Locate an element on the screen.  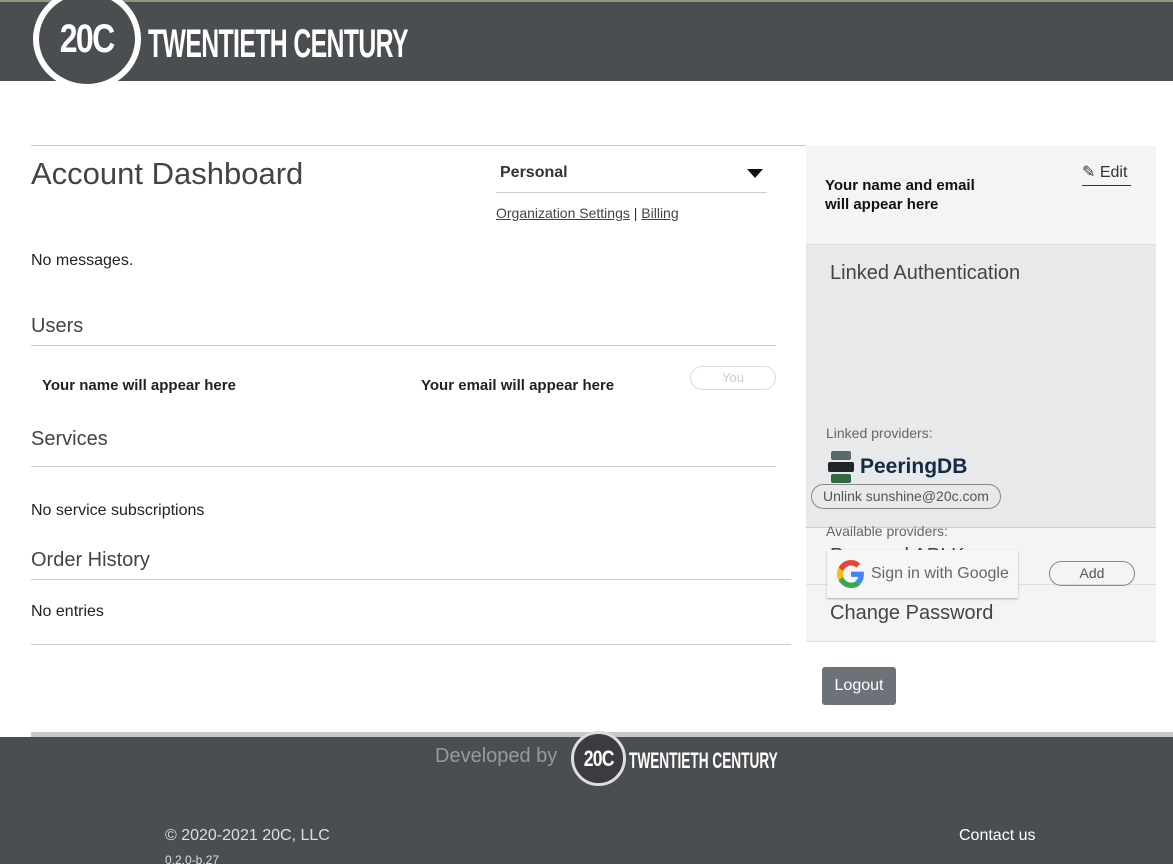
pencil-icon: ✎ is located at coordinates (1089, 172).